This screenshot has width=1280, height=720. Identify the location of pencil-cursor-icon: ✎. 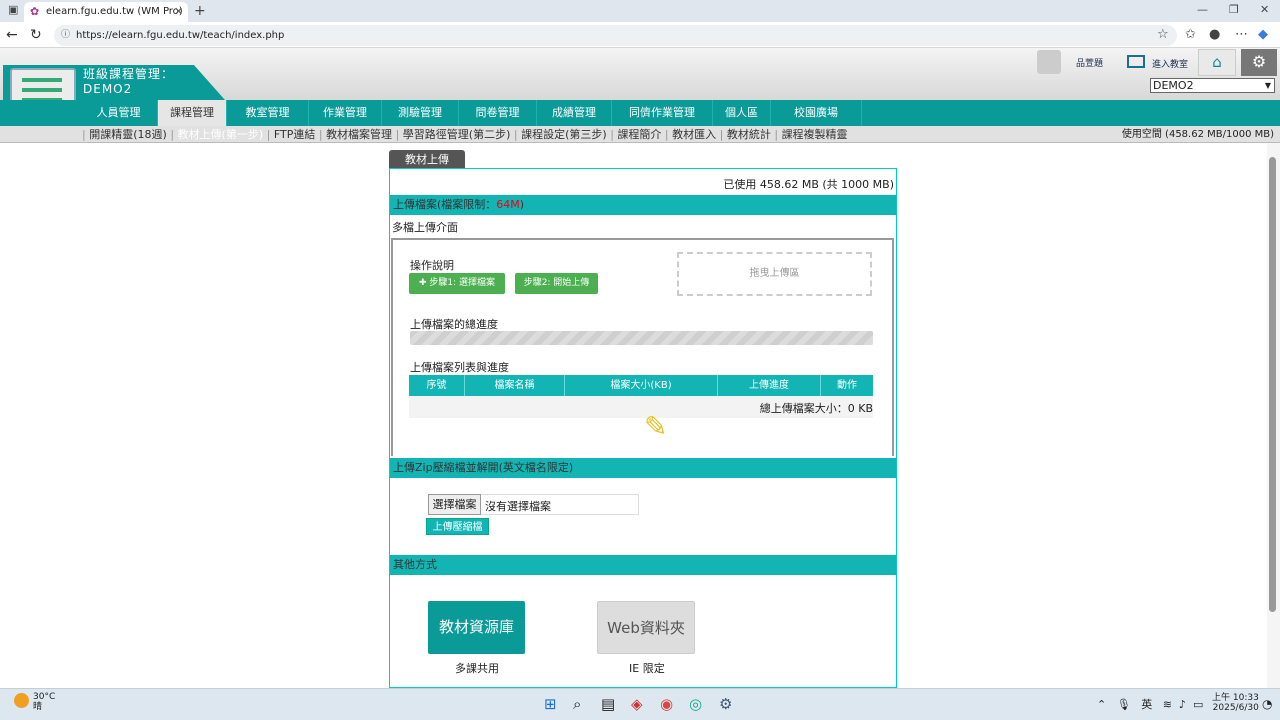
(656, 426).